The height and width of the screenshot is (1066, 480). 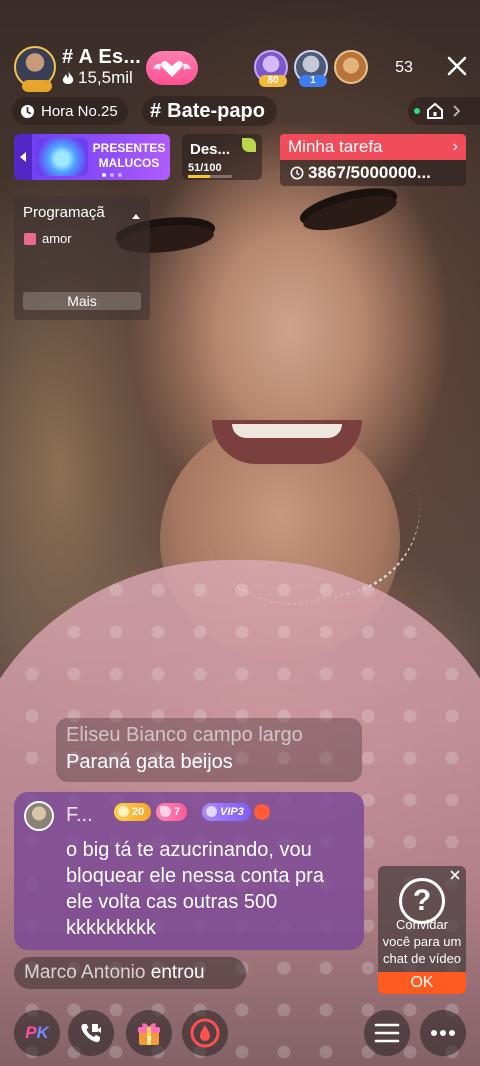 I want to click on topic-pill: # Bate-papo, so click(x=209, y=111).